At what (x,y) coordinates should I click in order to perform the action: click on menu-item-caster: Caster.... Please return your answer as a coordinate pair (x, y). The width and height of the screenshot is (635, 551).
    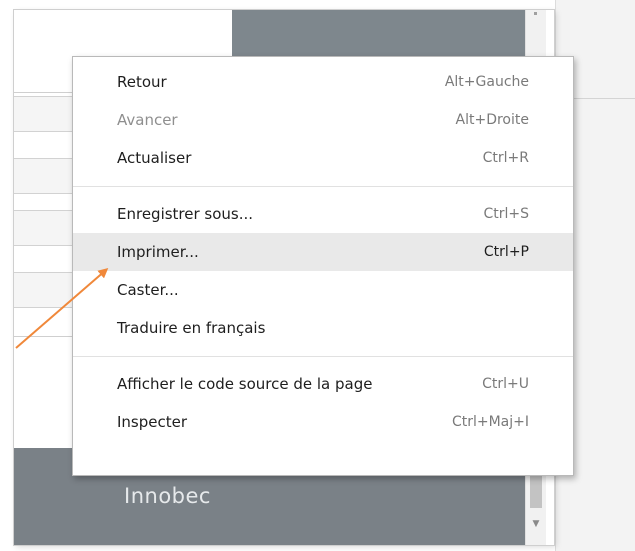
    Looking at the image, I should click on (323, 290).